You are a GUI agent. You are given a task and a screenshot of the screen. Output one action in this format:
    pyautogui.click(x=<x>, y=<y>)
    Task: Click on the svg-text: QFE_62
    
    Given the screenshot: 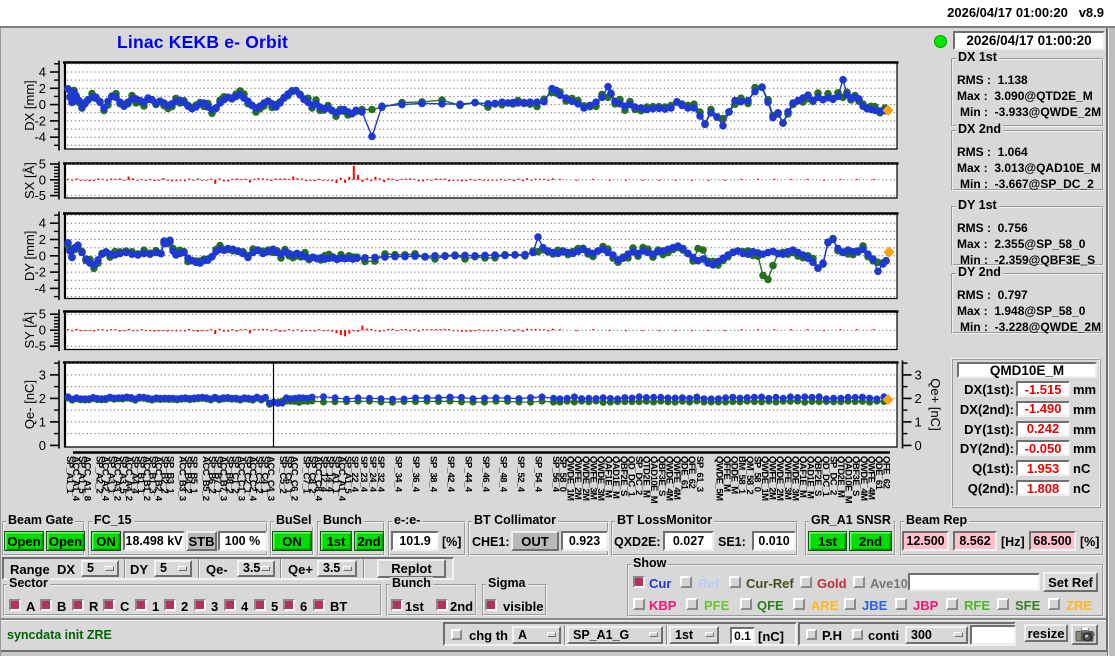 What is the action you would take?
    pyautogui.click(x=886, y=472)
    